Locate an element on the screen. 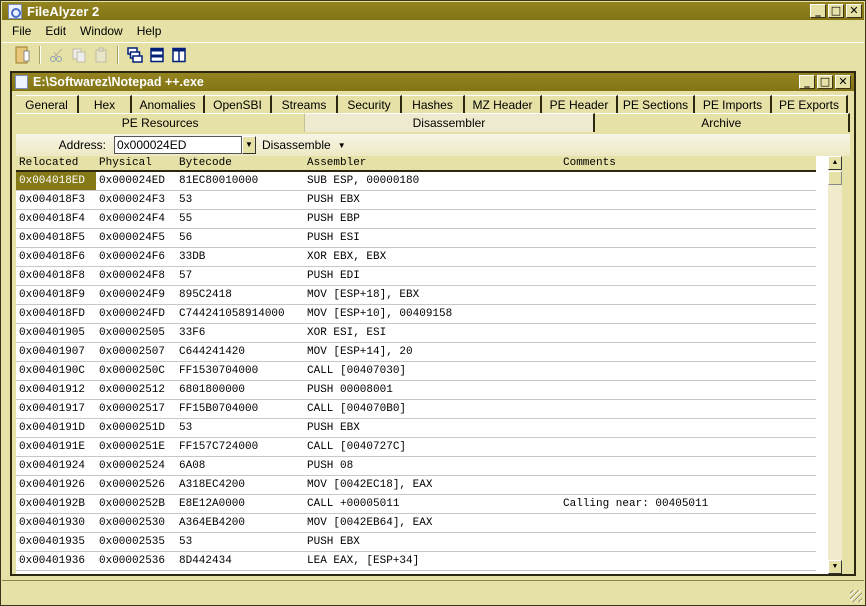  scroll-down-button: ▼ is located at coordinates (835, 567).